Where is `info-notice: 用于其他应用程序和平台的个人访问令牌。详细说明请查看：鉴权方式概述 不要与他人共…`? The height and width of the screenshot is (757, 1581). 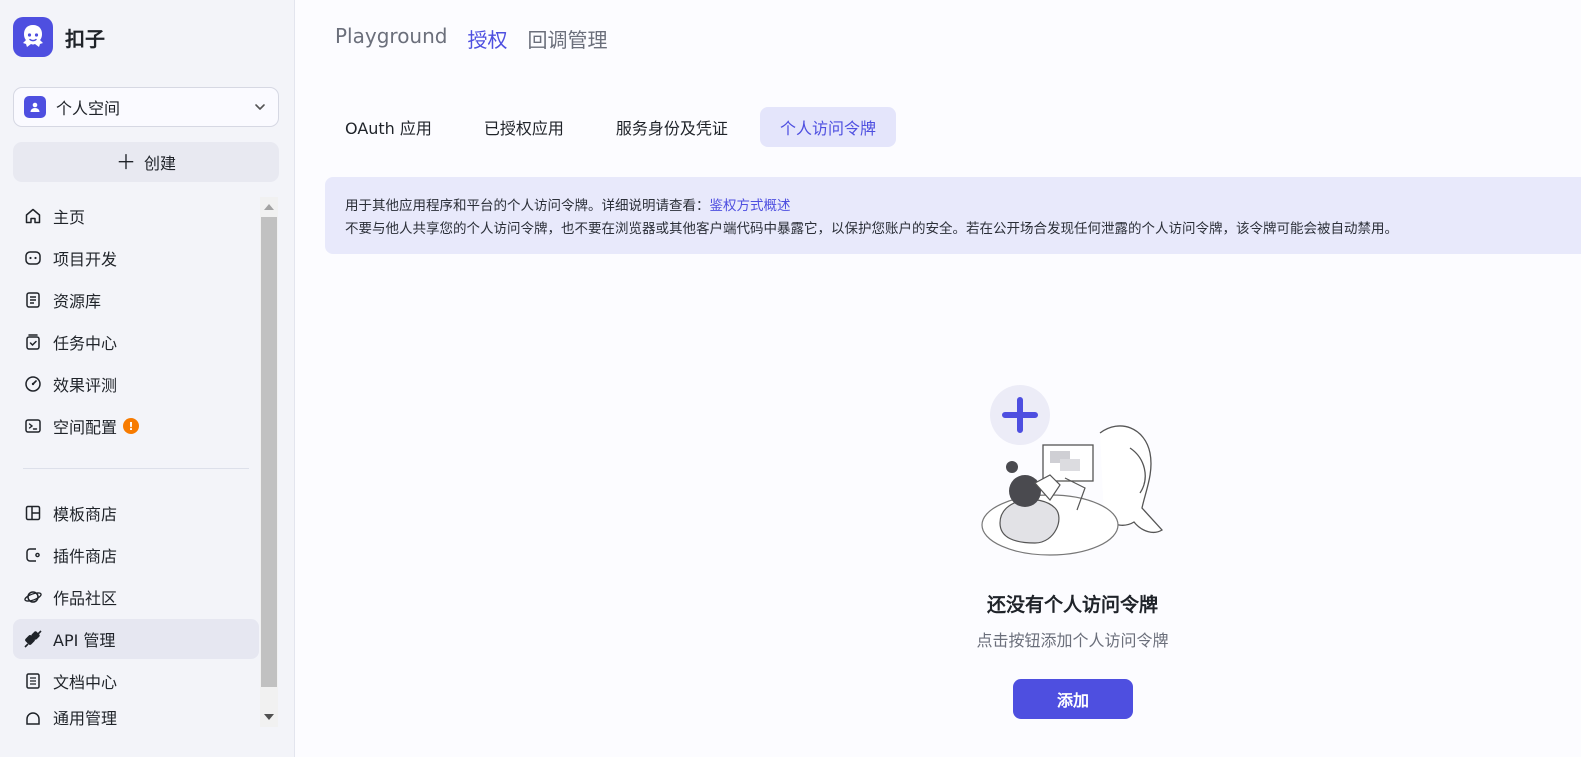 info-notice: 用于其他应用程序和平台的个人访问令牌。详细说明请查看：鉴权方式概述 不要与他人共… is located at coordinates (953, 215).